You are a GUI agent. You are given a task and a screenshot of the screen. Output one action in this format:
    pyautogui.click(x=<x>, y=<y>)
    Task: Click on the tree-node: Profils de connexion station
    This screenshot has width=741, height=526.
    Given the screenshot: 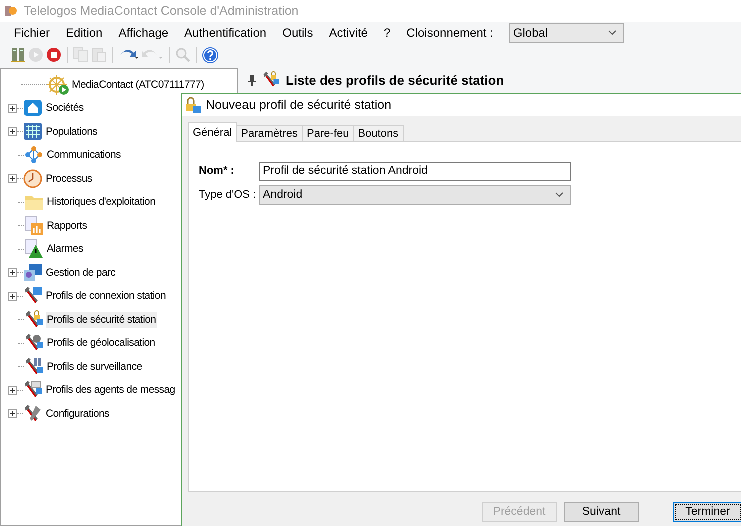 What is the action you would take?
    pyautogui.click(x=106, y=296)
    